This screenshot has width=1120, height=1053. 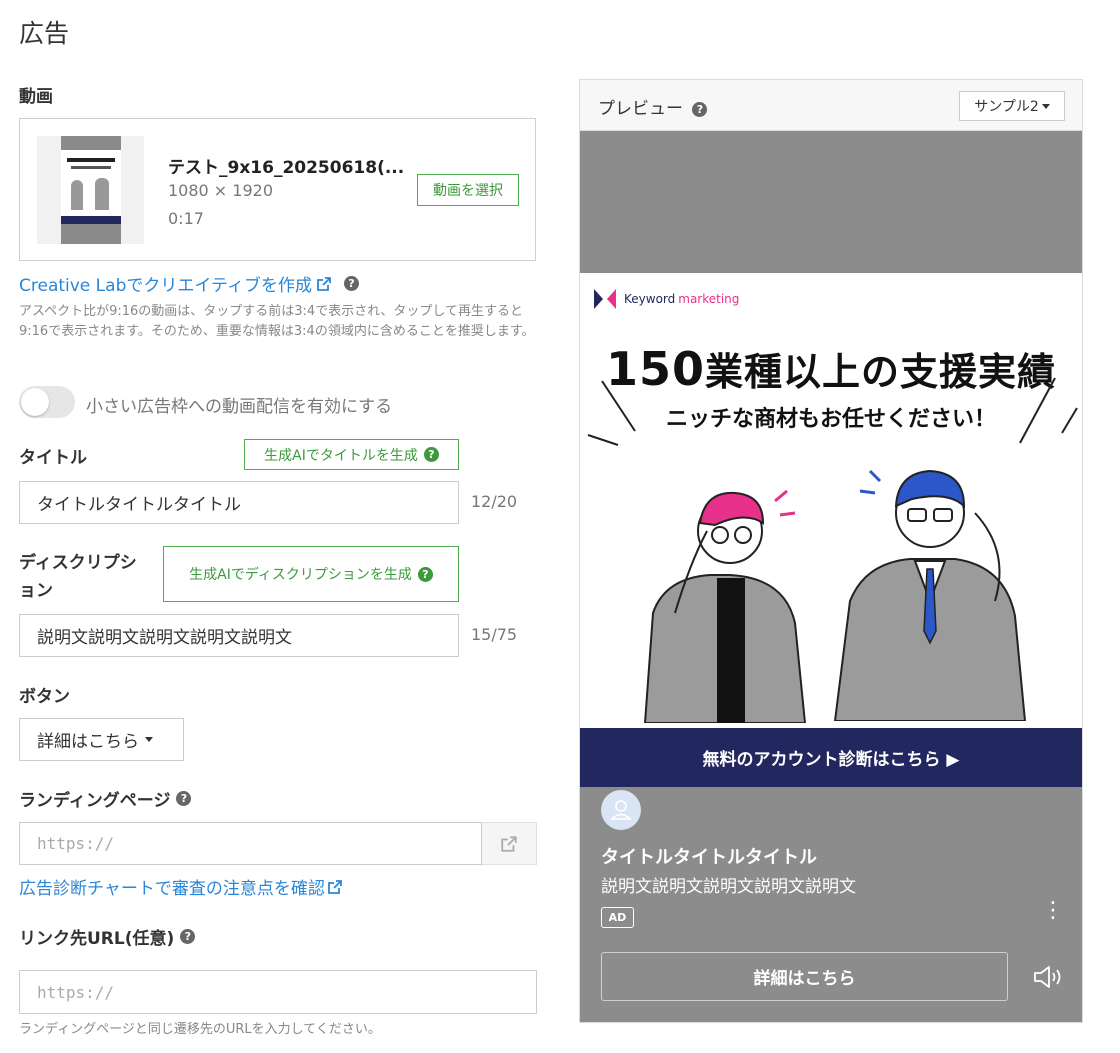 What do you see at coordinates (709, 299) in the screenshot?
I see `brand-marketing: marketing` at bounding box center [709, 299].